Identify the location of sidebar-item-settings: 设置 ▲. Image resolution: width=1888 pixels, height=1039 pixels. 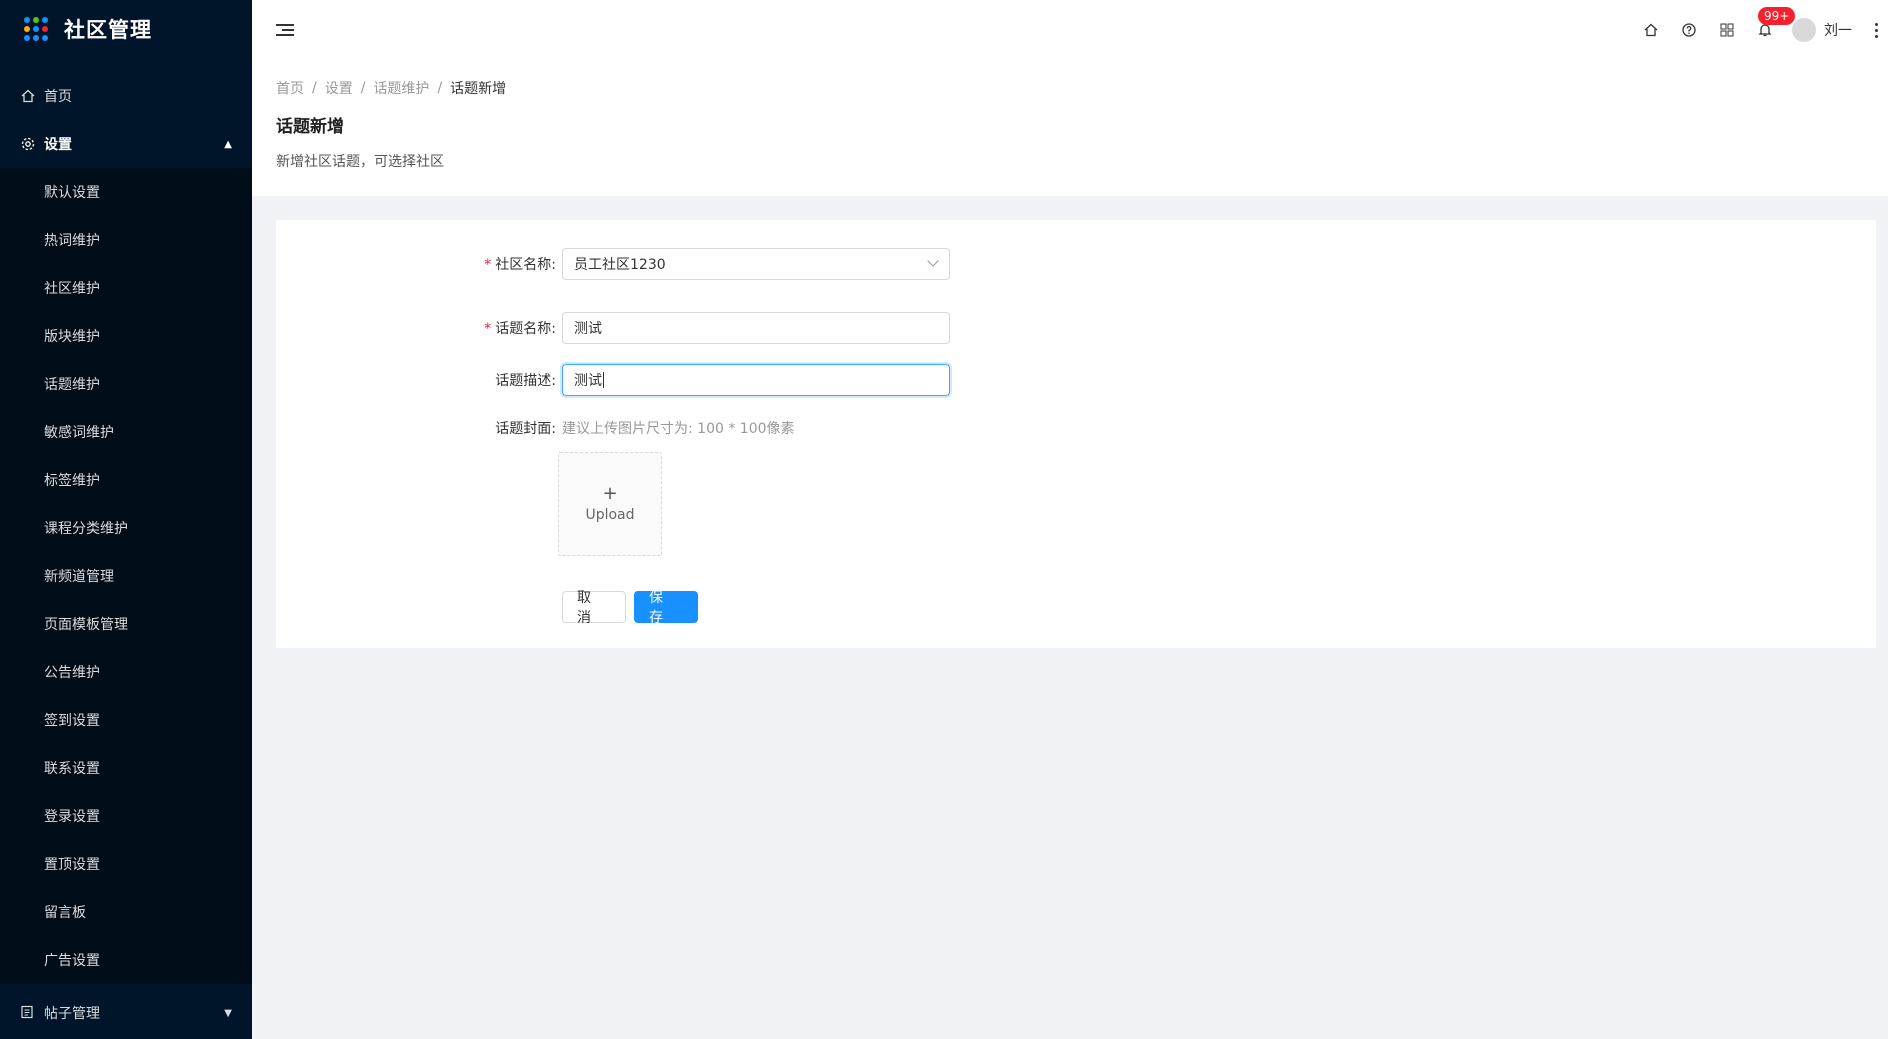
(126, 144).